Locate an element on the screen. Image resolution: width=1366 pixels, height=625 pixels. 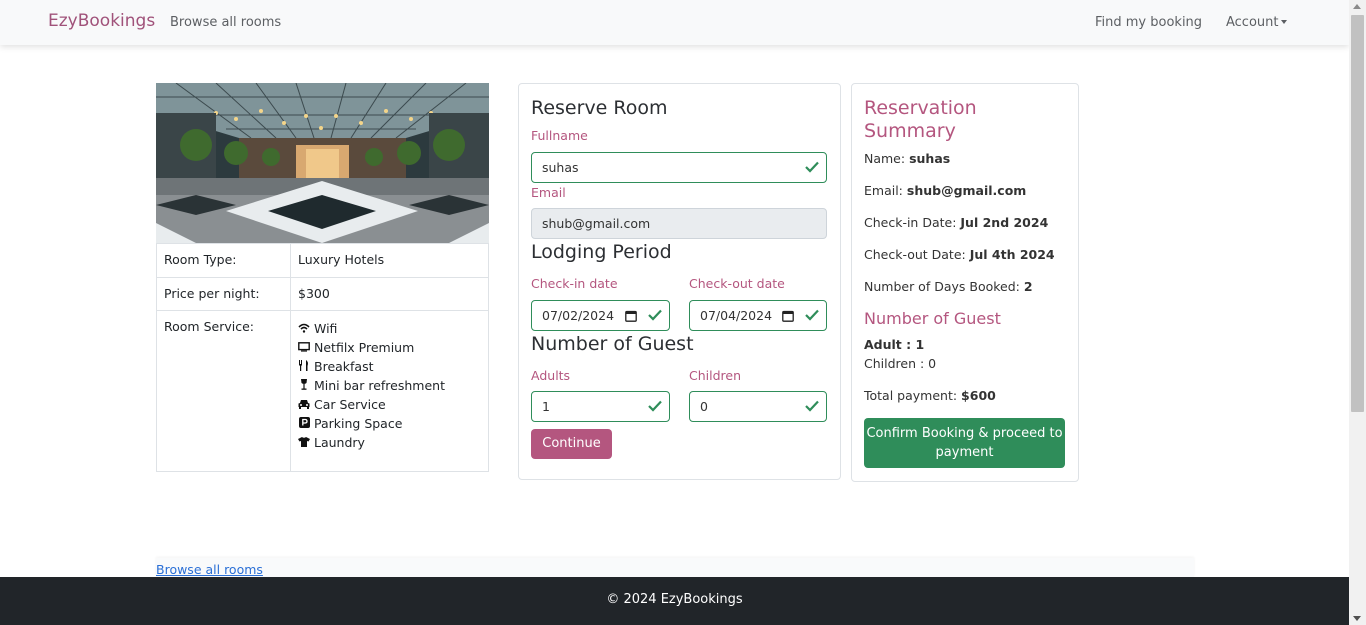
summary-adult: Adult : 1 is located at coordinates (894, 344).